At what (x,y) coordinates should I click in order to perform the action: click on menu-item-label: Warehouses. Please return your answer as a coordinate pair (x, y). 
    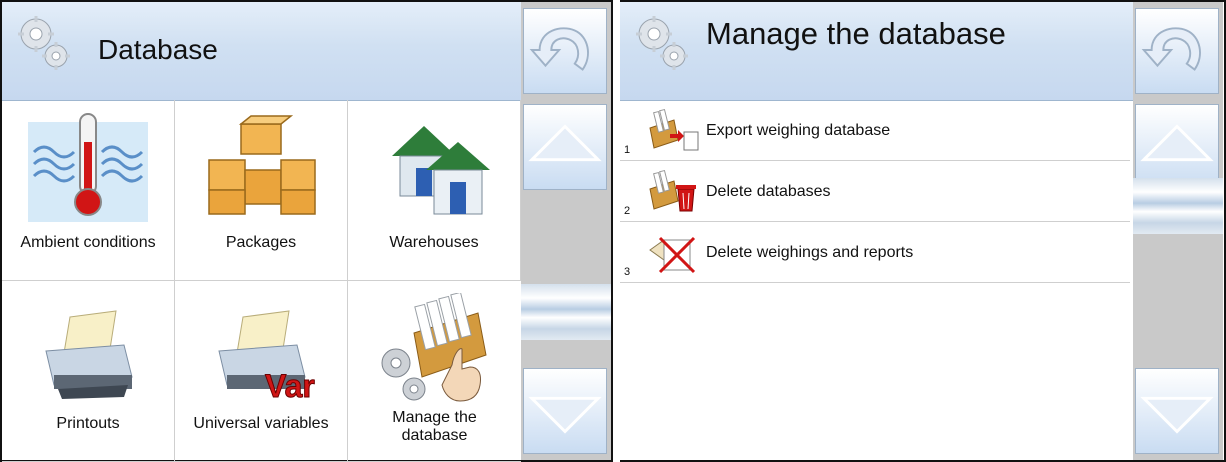
    Looking at the image, I should click on (434, 242).